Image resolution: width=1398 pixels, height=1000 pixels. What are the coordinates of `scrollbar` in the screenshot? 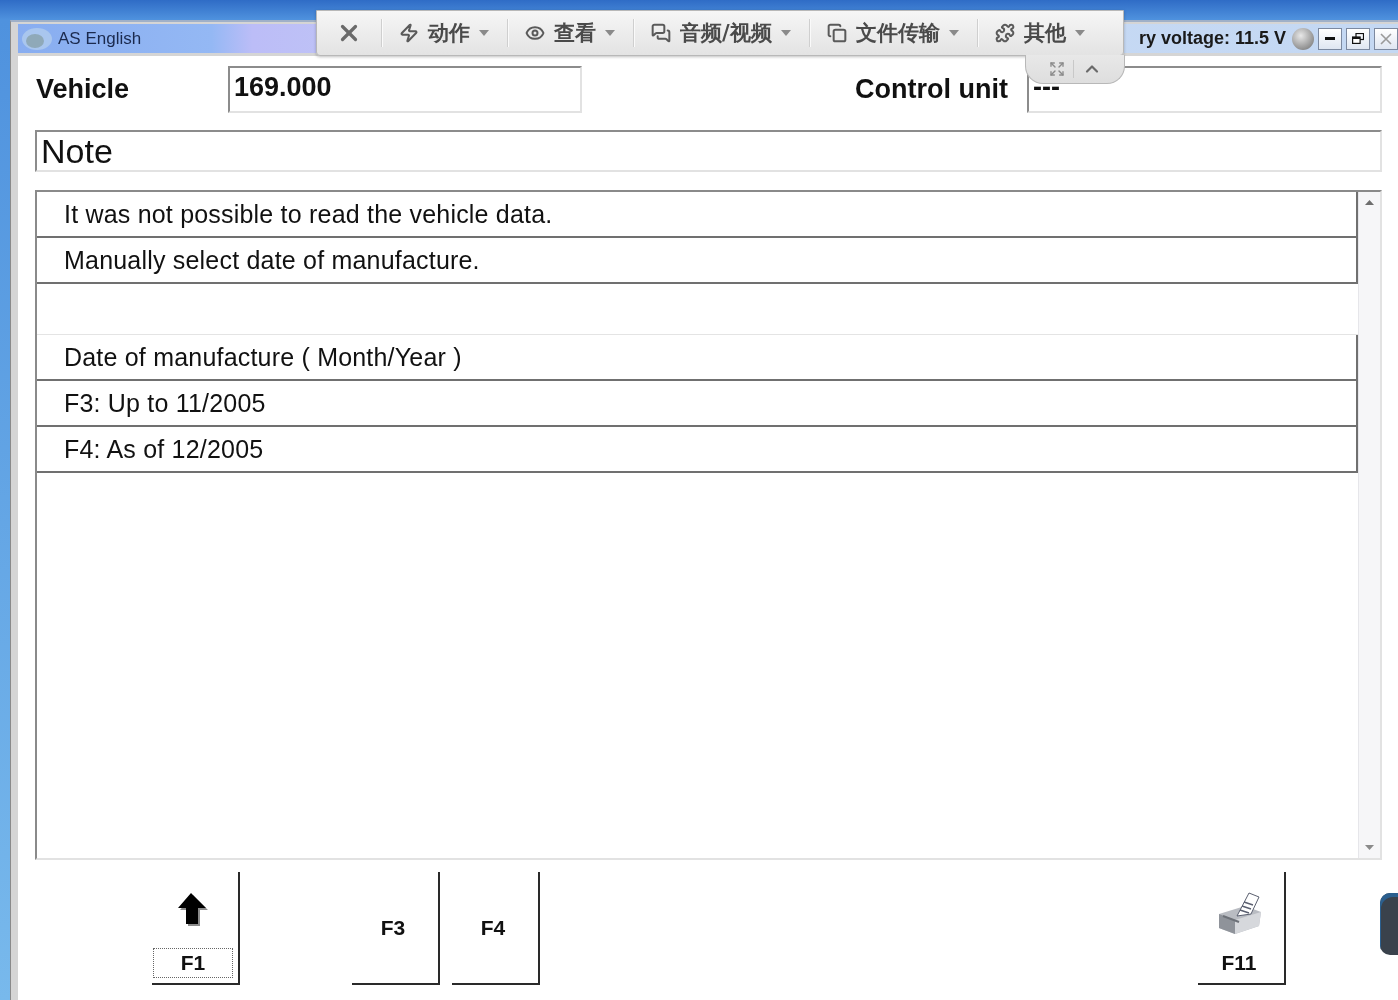 It's located at (1369, 525).